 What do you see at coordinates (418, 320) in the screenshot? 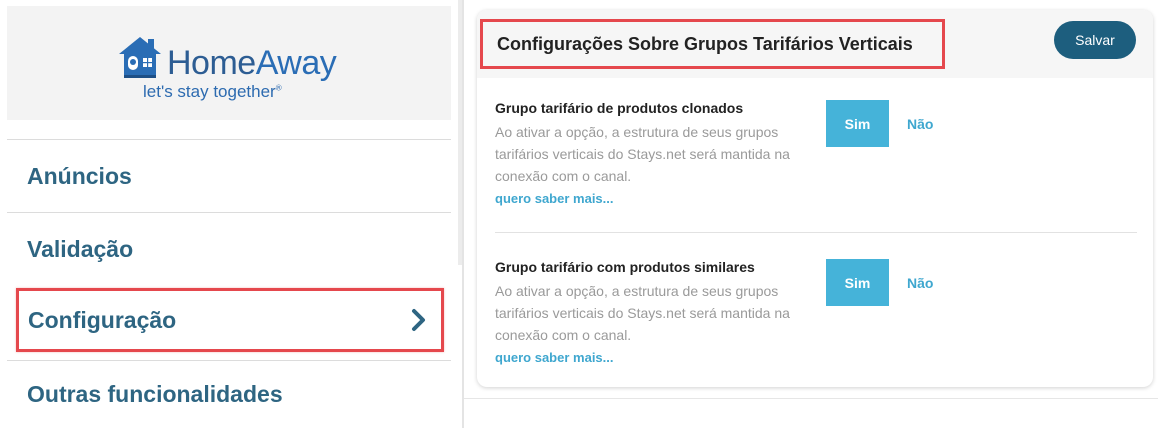
I see `chevron-right-icon` at bounding box center [418, 320].